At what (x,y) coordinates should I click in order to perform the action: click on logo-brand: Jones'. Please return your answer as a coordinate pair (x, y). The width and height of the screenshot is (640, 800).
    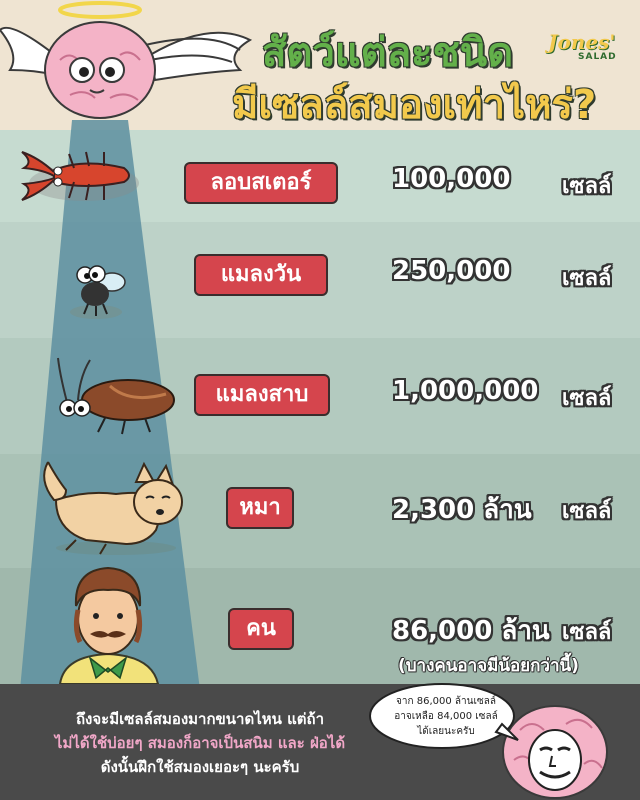
    Looking at the image, I should click on (582, 42).